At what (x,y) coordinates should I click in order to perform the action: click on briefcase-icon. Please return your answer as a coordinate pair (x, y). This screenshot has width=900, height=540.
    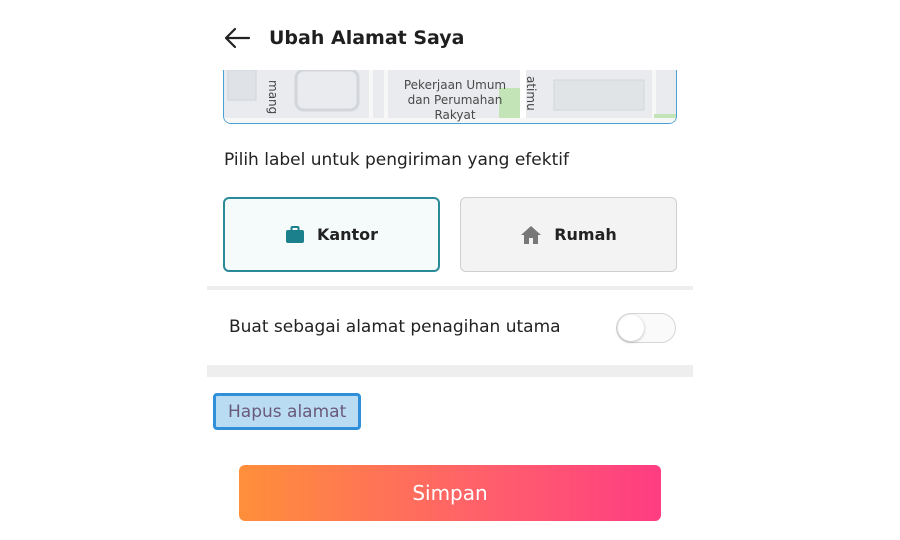
    Looking at the image, I should click on (295, 234).